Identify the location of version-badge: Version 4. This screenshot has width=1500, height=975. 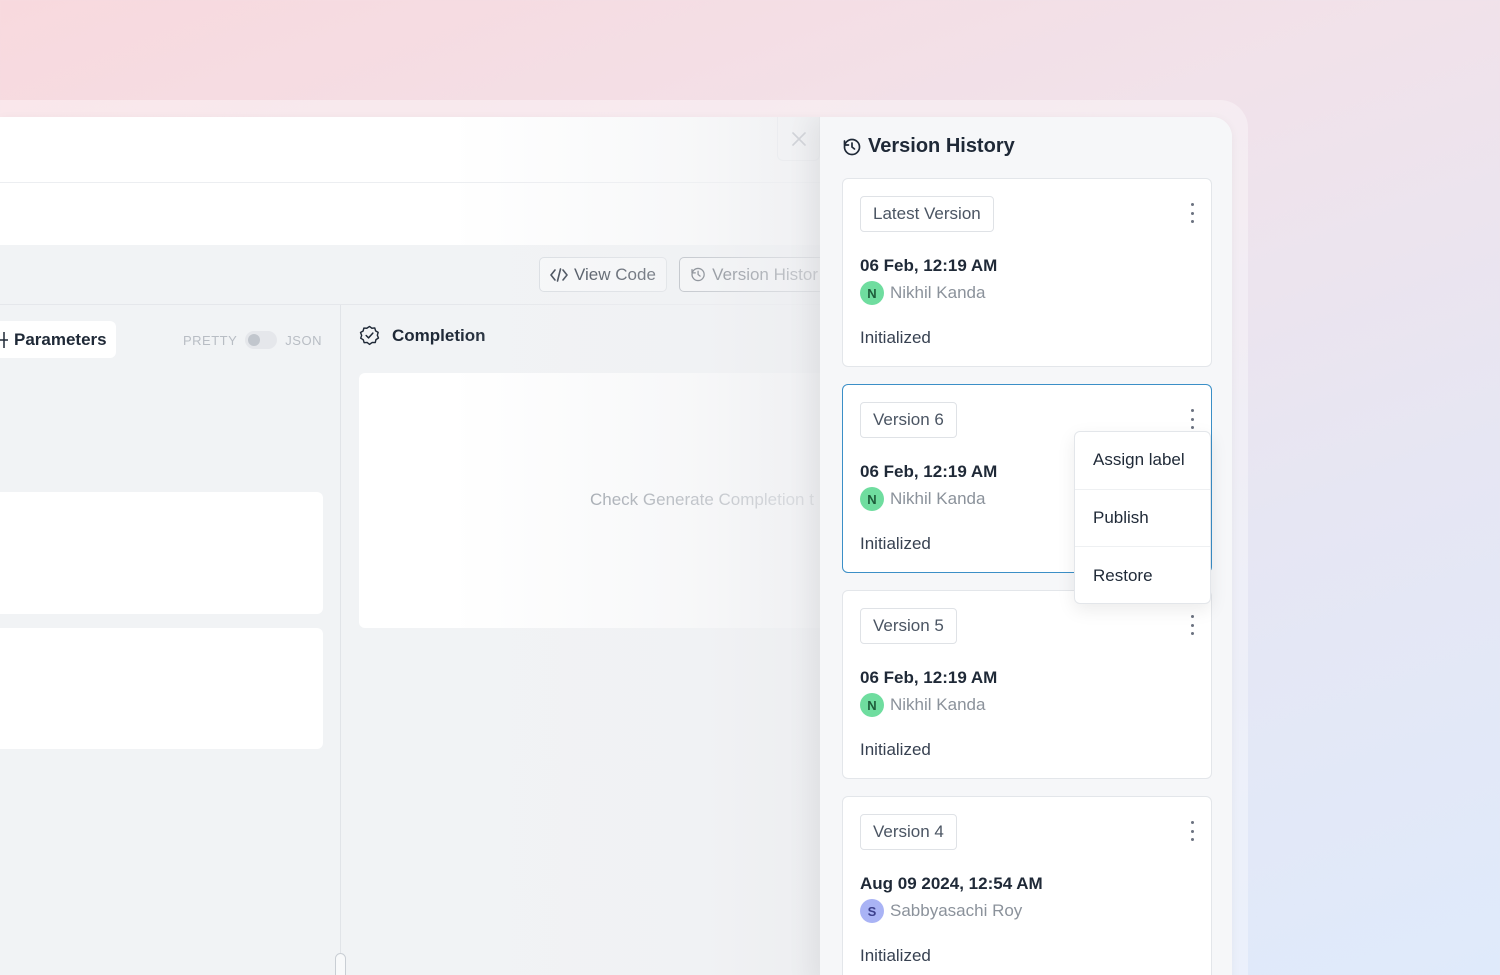
(908, 832).